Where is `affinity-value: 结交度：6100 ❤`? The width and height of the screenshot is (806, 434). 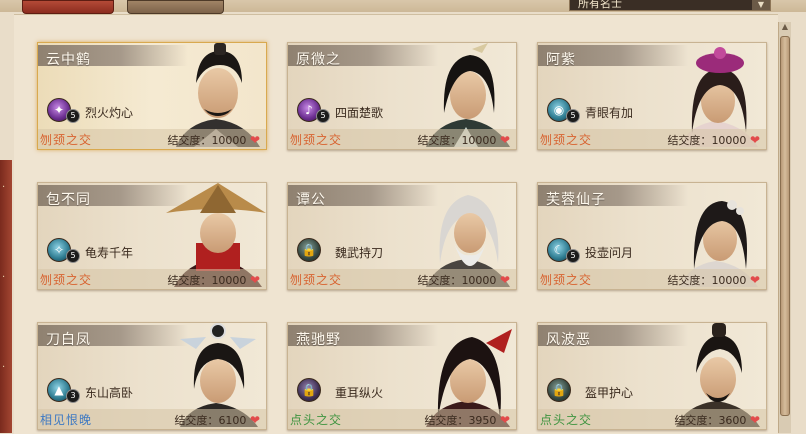
affinity-value: 结交度：6100 ❤ is located at coordinates (217, 420).